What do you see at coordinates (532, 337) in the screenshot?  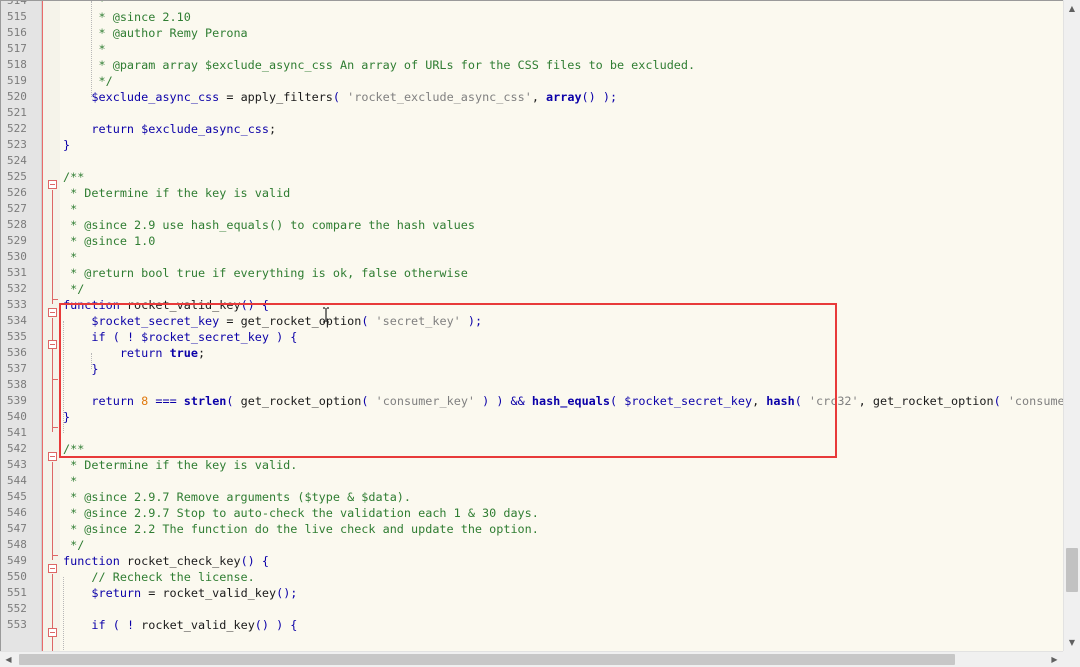 I see `code-line: 535 if ( ! $rocket_secret_key ) {` at bounding box center [532, 337].